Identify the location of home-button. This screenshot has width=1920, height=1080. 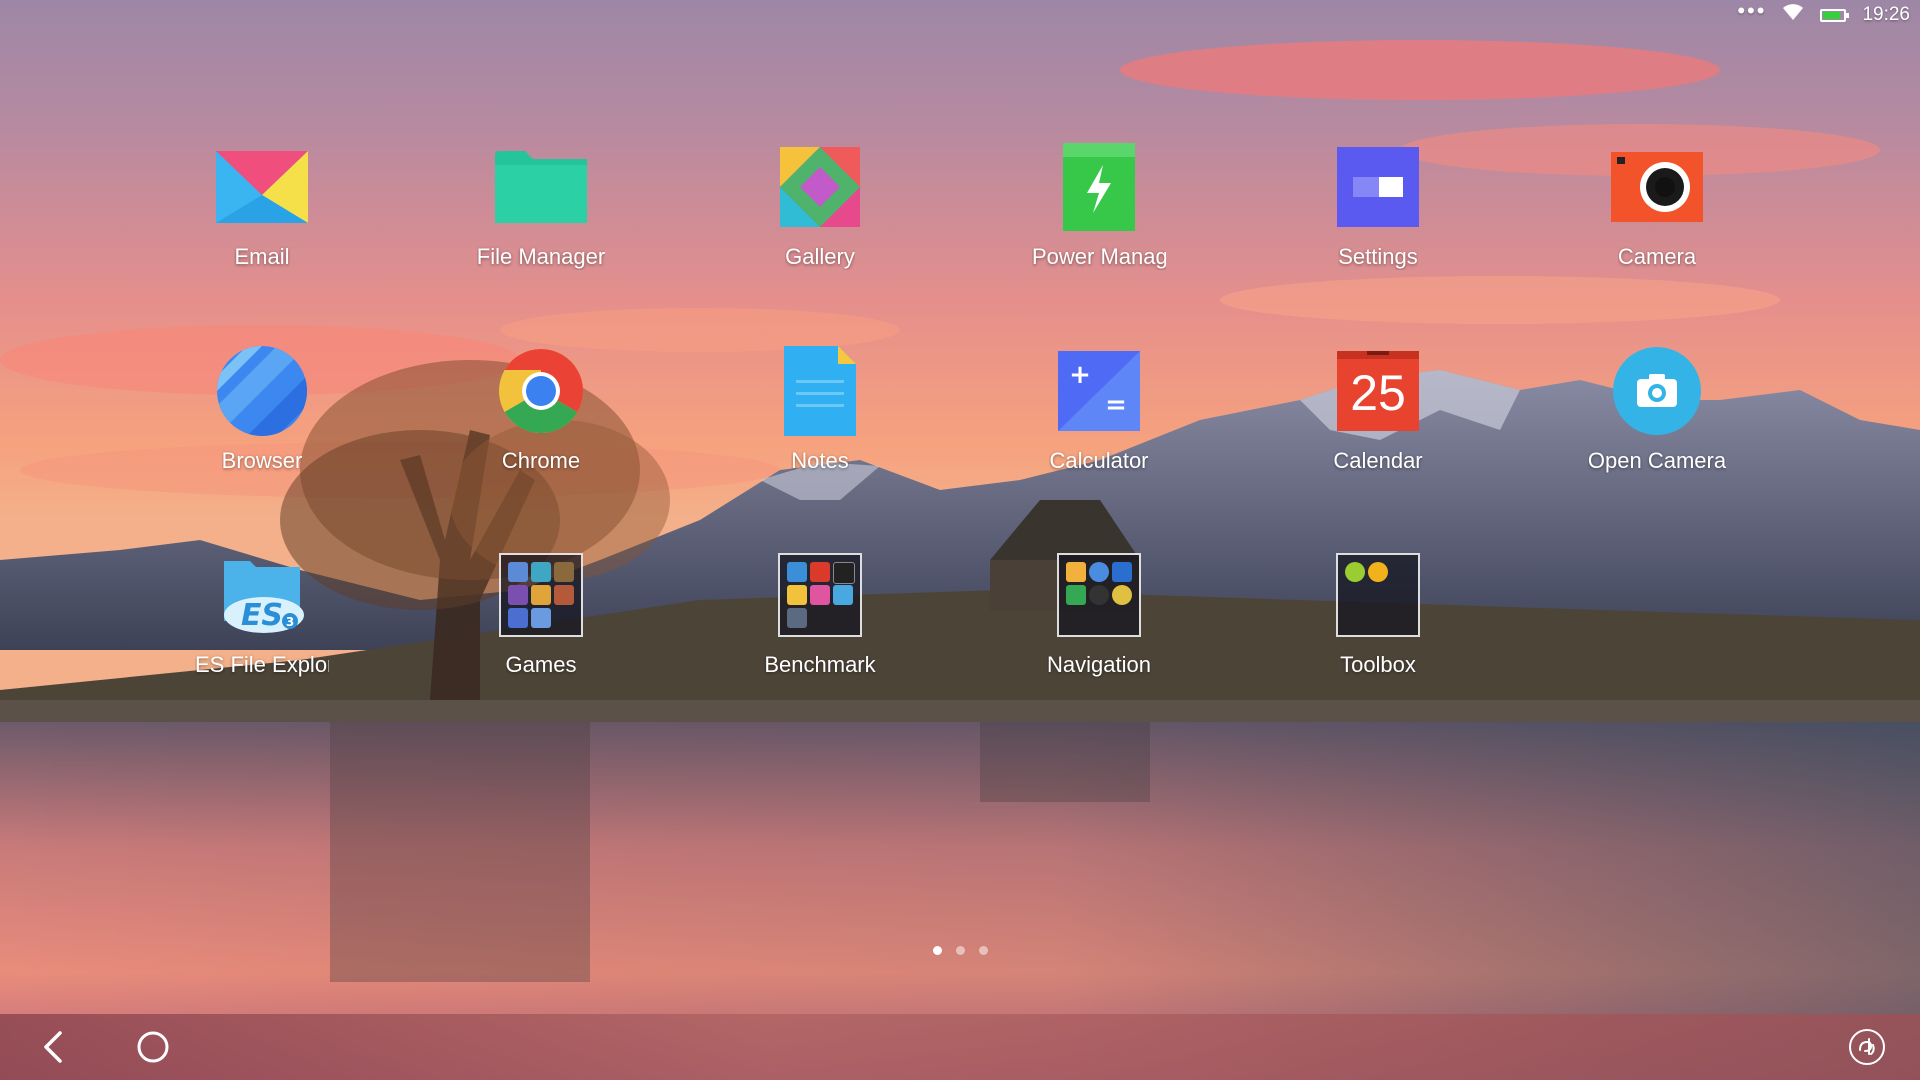
(153, 1047).